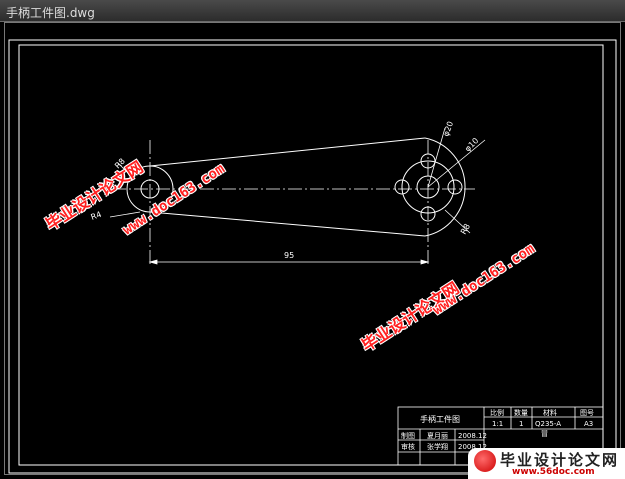 The image size is (625, 479). Describe the element at coordinates (287, 224) in the screenshot. I see `lower-edge` at that location.